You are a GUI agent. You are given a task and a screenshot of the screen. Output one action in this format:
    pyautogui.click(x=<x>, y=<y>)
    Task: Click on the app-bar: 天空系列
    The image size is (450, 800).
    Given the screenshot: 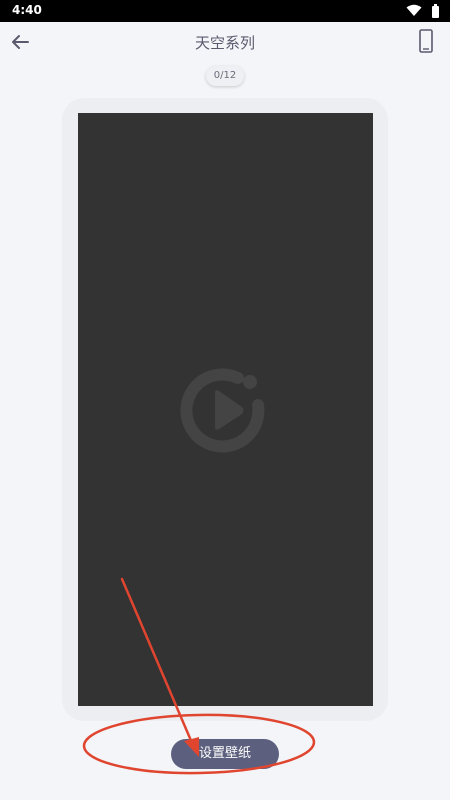 What is the action you would take?
    pyautogui.click(x=225, y=42)
    